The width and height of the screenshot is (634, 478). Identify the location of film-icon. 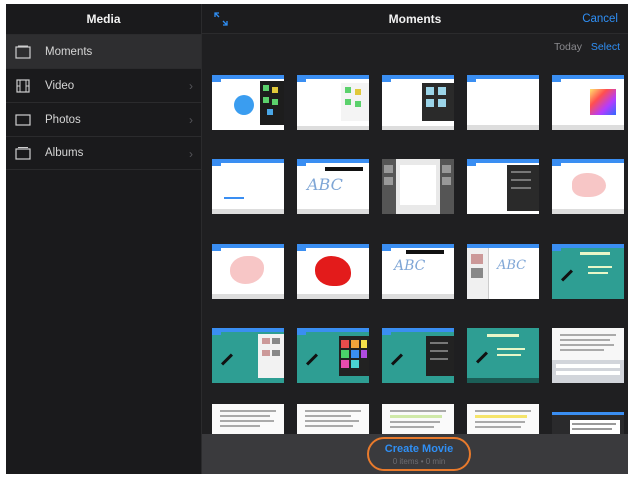
(23, 85).